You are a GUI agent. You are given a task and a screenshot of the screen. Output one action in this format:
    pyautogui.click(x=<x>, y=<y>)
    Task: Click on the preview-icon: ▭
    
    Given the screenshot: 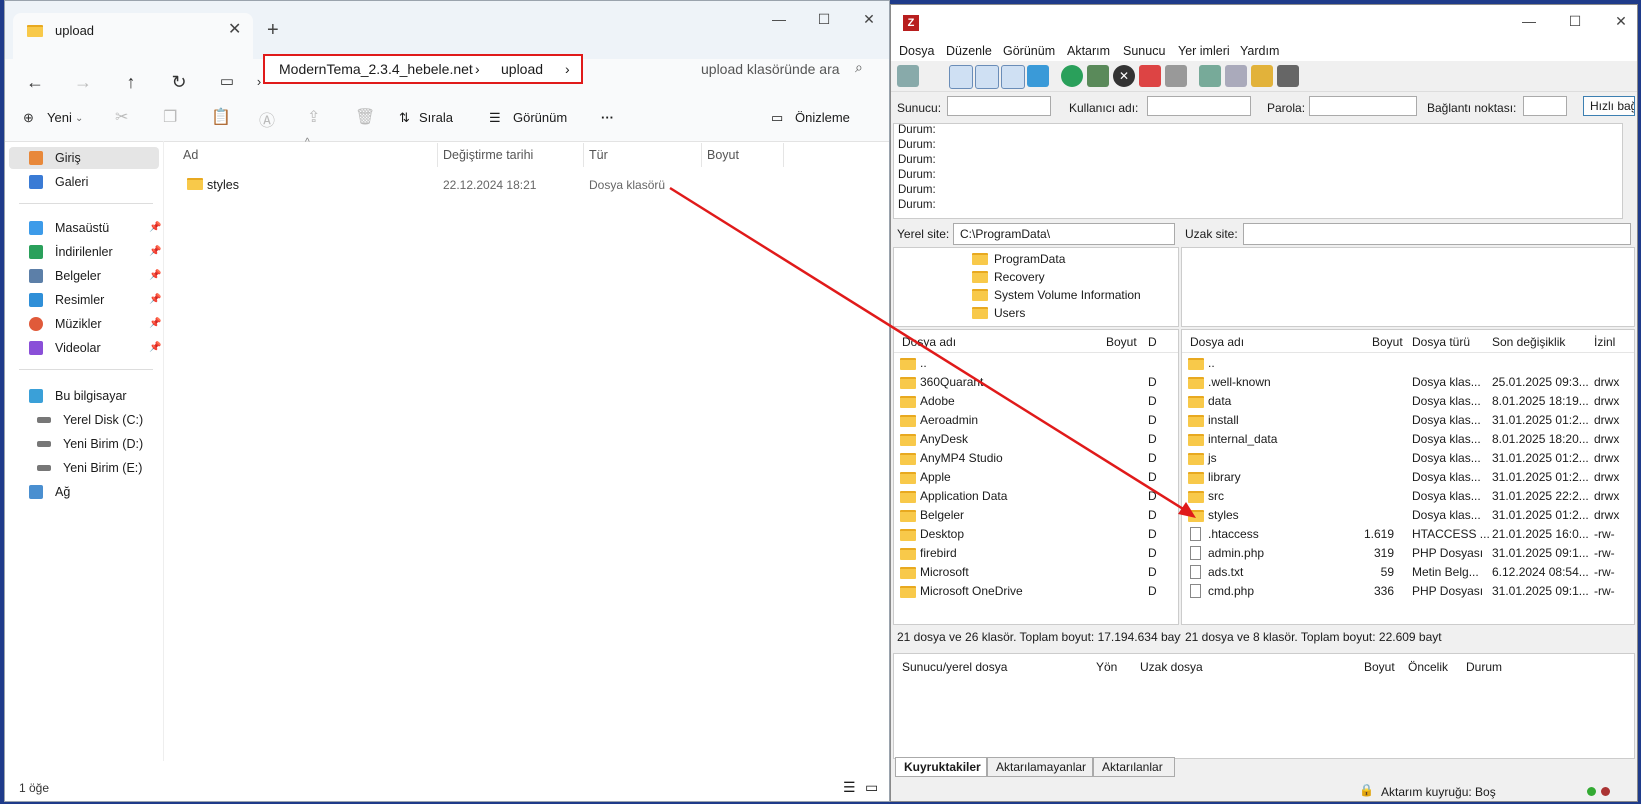 What is the action you would take?
    pyautogui.click(x=777, y=118)
    